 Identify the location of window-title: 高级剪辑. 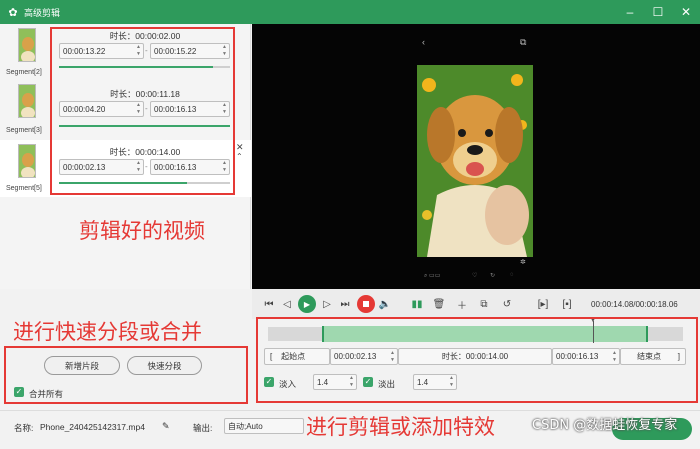
(42, 12).